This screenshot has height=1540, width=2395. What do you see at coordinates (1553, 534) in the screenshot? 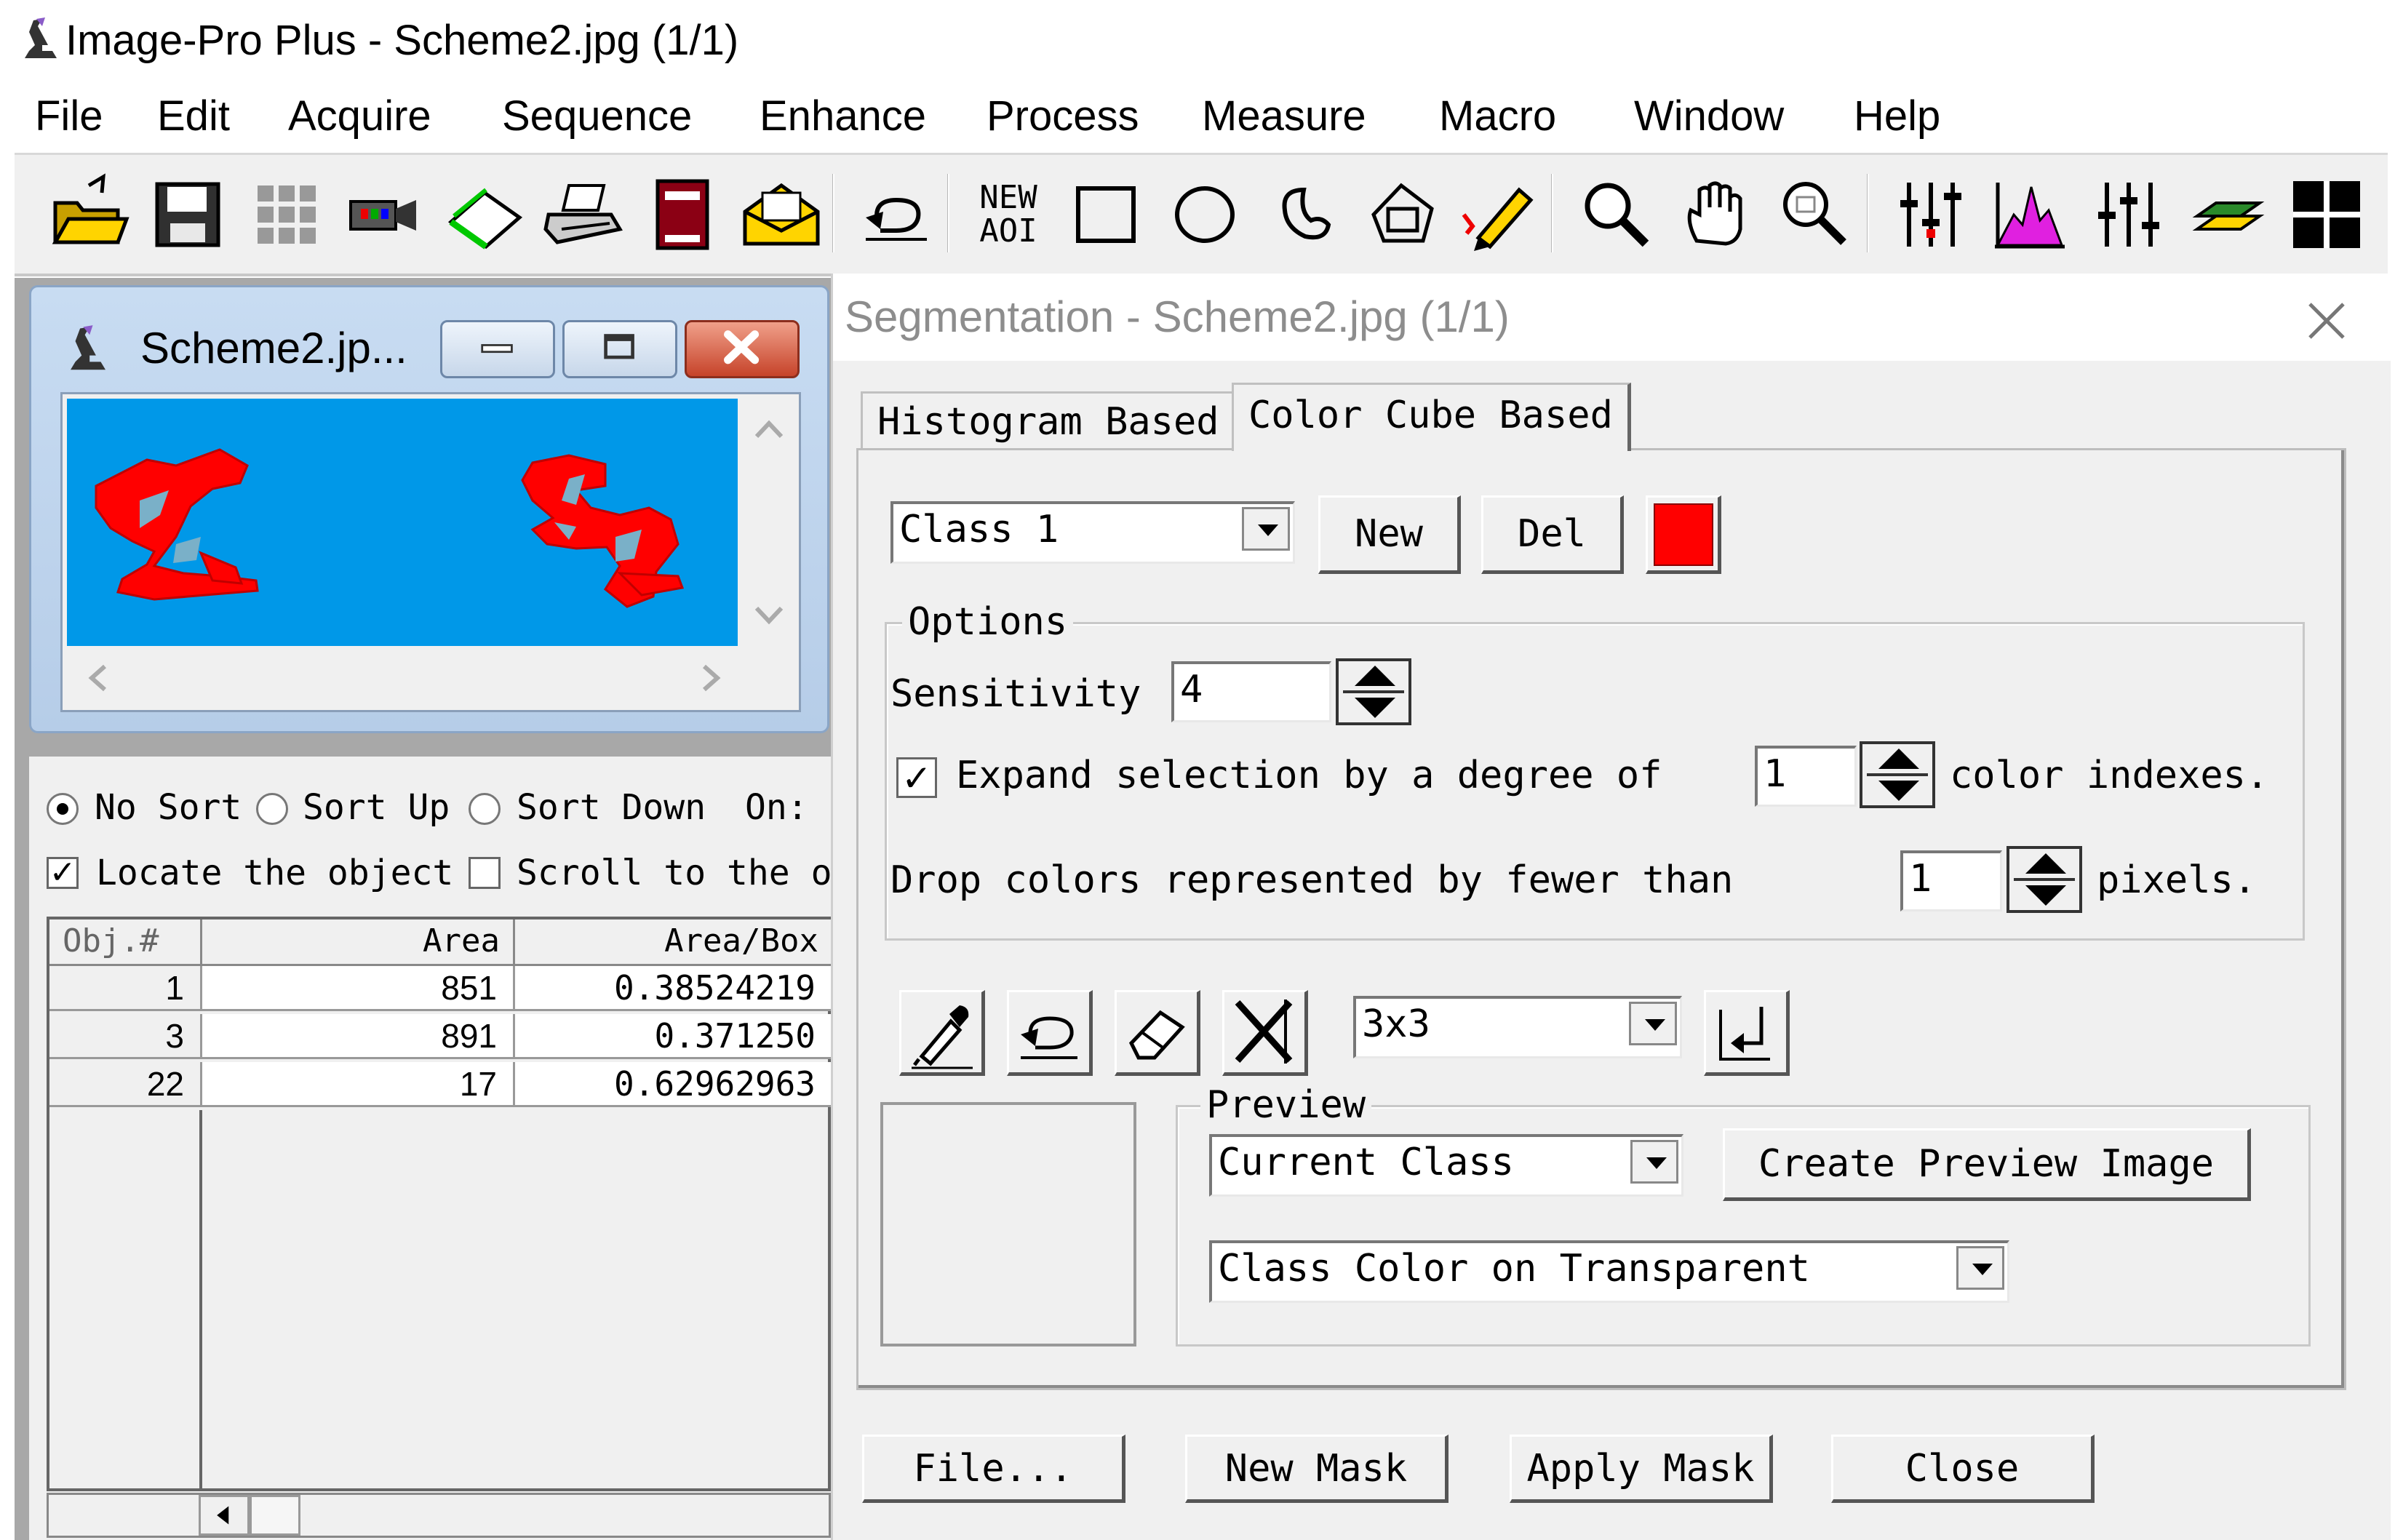
I see `delete-class-button: Del` at bounding box center [1553, 534].